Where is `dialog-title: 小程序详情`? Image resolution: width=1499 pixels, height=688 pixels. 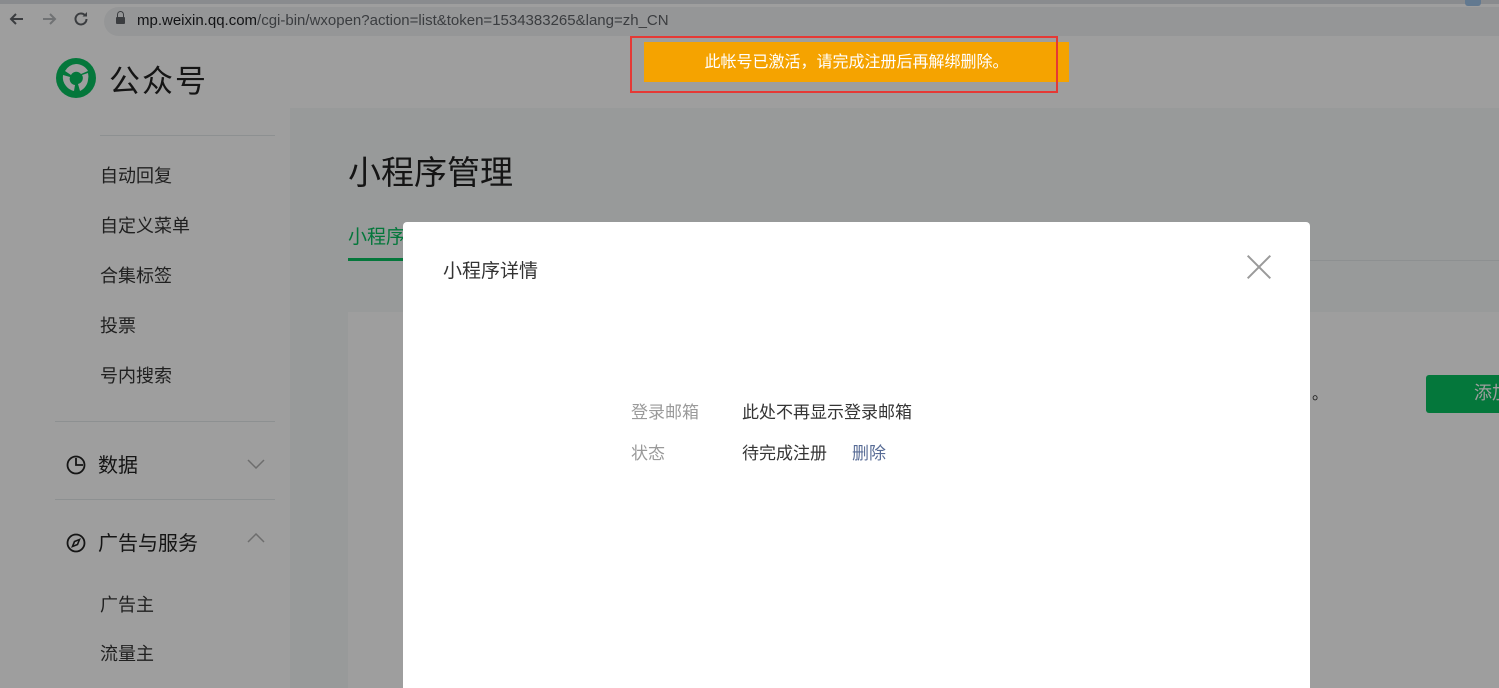 dialog-title: 小程序详情 is located at coordinates (491, 271).